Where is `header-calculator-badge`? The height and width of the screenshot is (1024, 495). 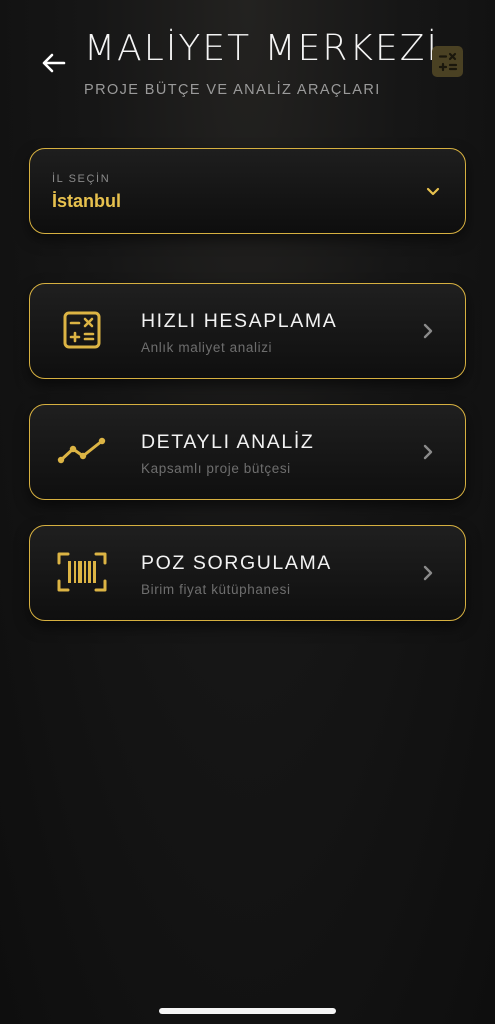 header-calculator-badge is located at coordinates (447, 61).